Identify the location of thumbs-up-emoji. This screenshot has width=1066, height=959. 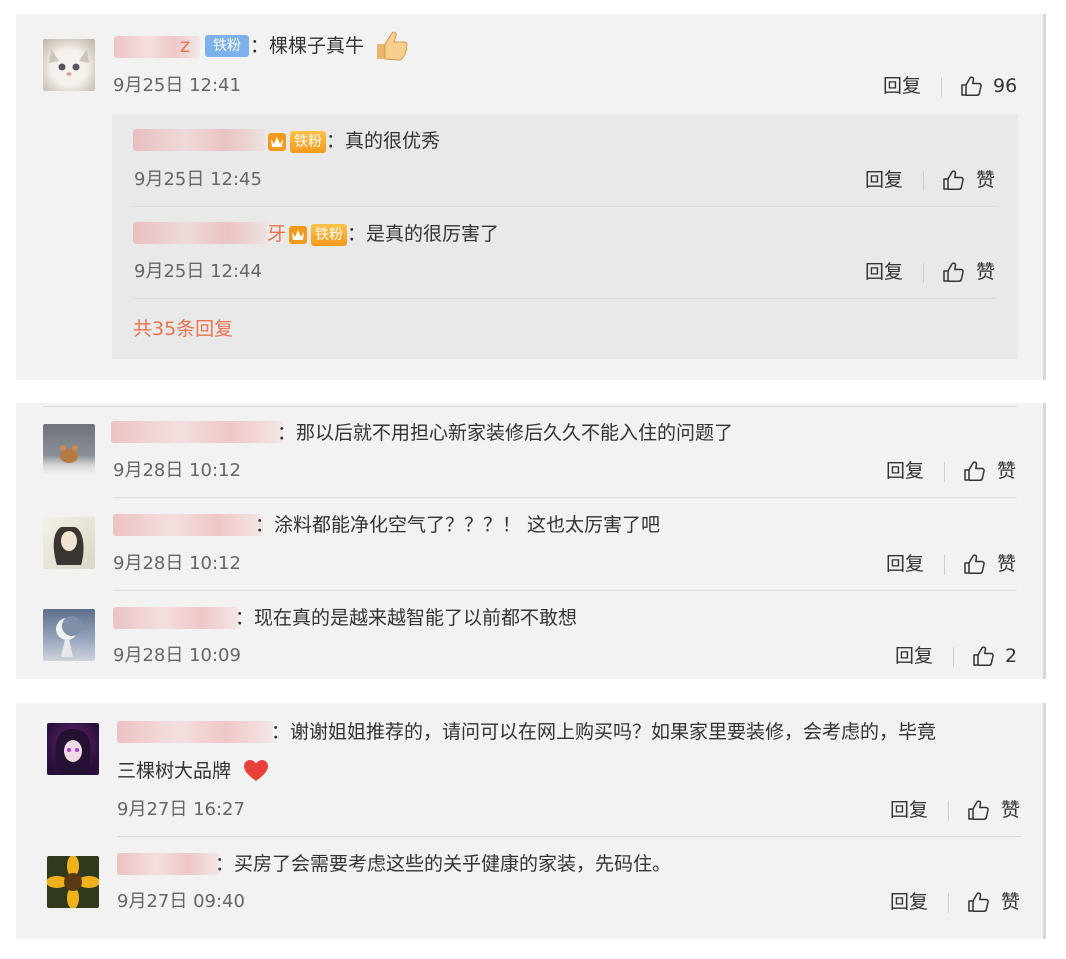
(391, 46).